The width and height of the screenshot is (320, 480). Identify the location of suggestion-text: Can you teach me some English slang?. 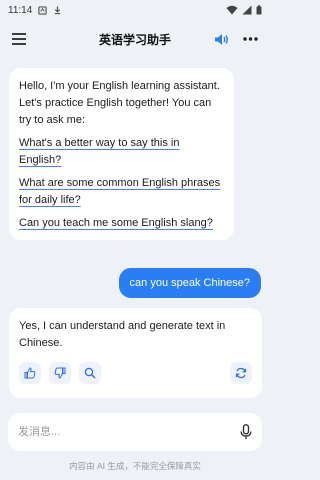
(116, 223).